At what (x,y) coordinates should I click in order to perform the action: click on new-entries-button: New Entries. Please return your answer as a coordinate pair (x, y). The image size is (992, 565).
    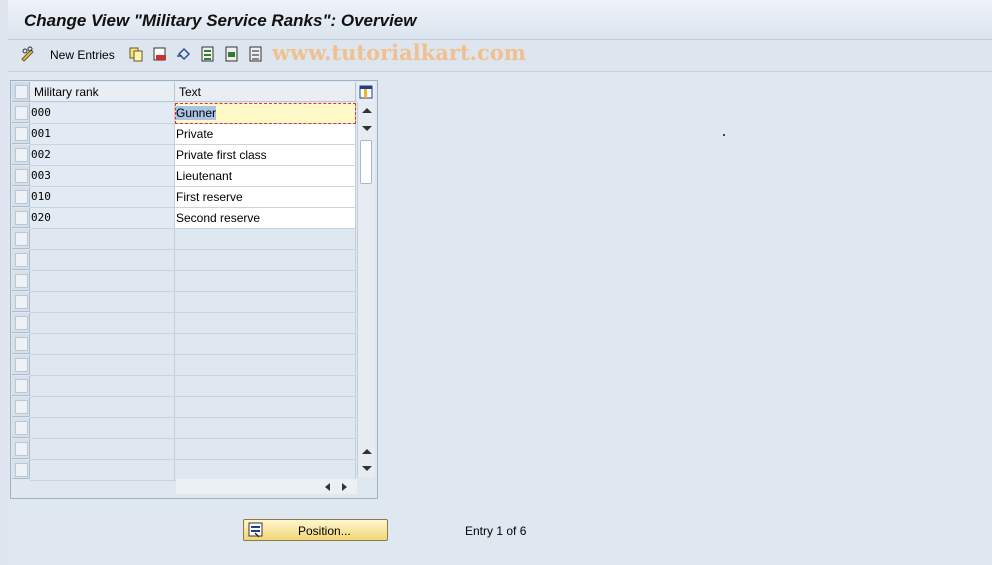
    Looking at the image, I should click on (82, 55).